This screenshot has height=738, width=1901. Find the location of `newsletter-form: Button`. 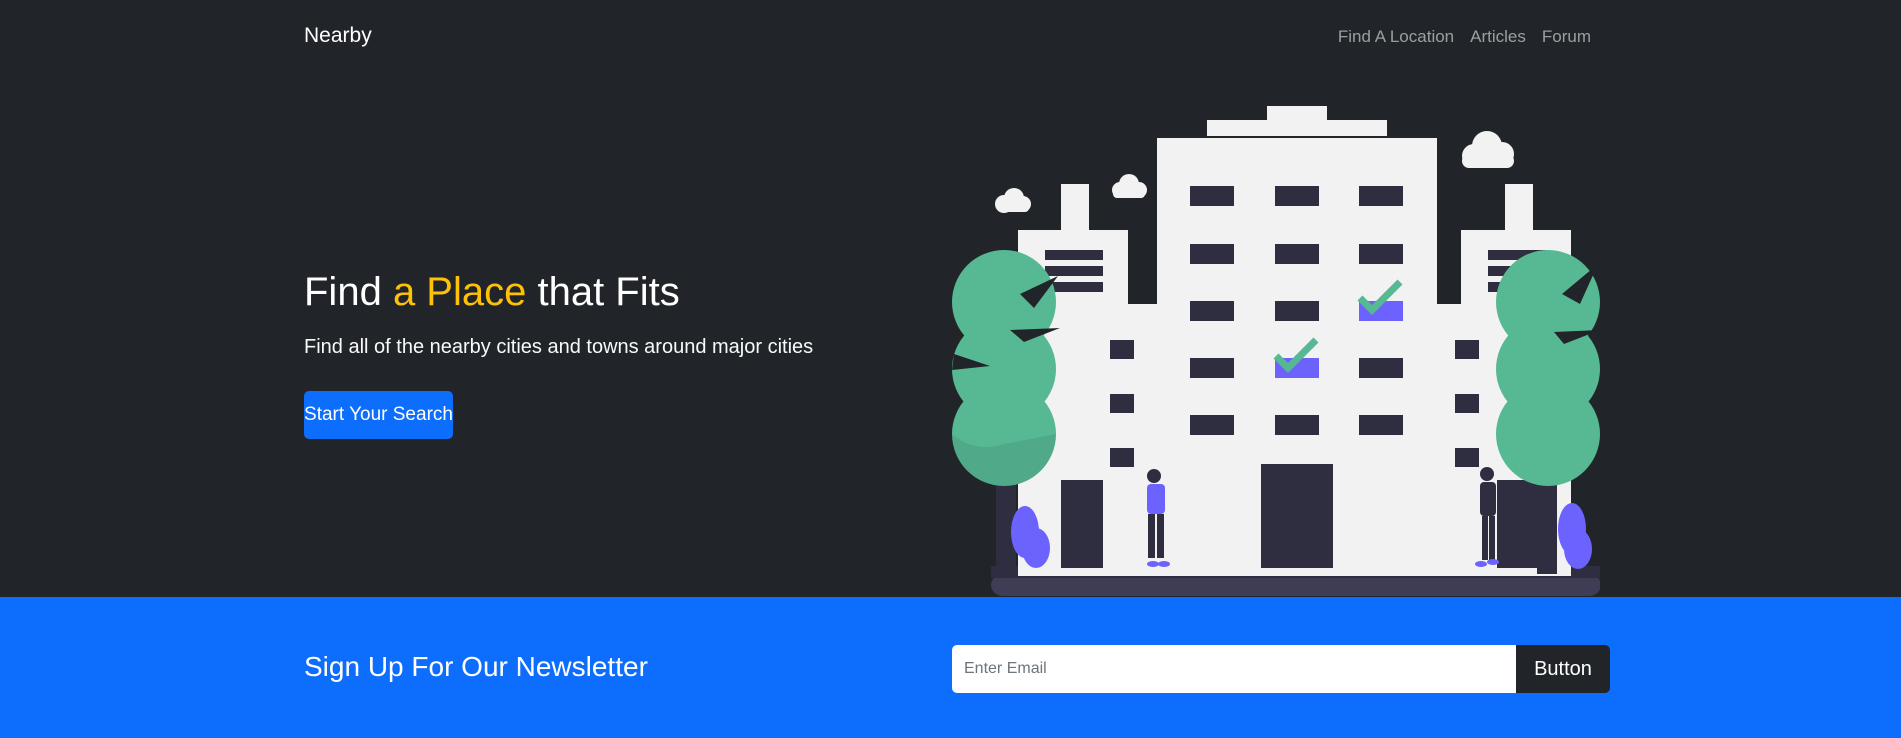

newsletter-form: Button is located at coordinates (1281, 669).